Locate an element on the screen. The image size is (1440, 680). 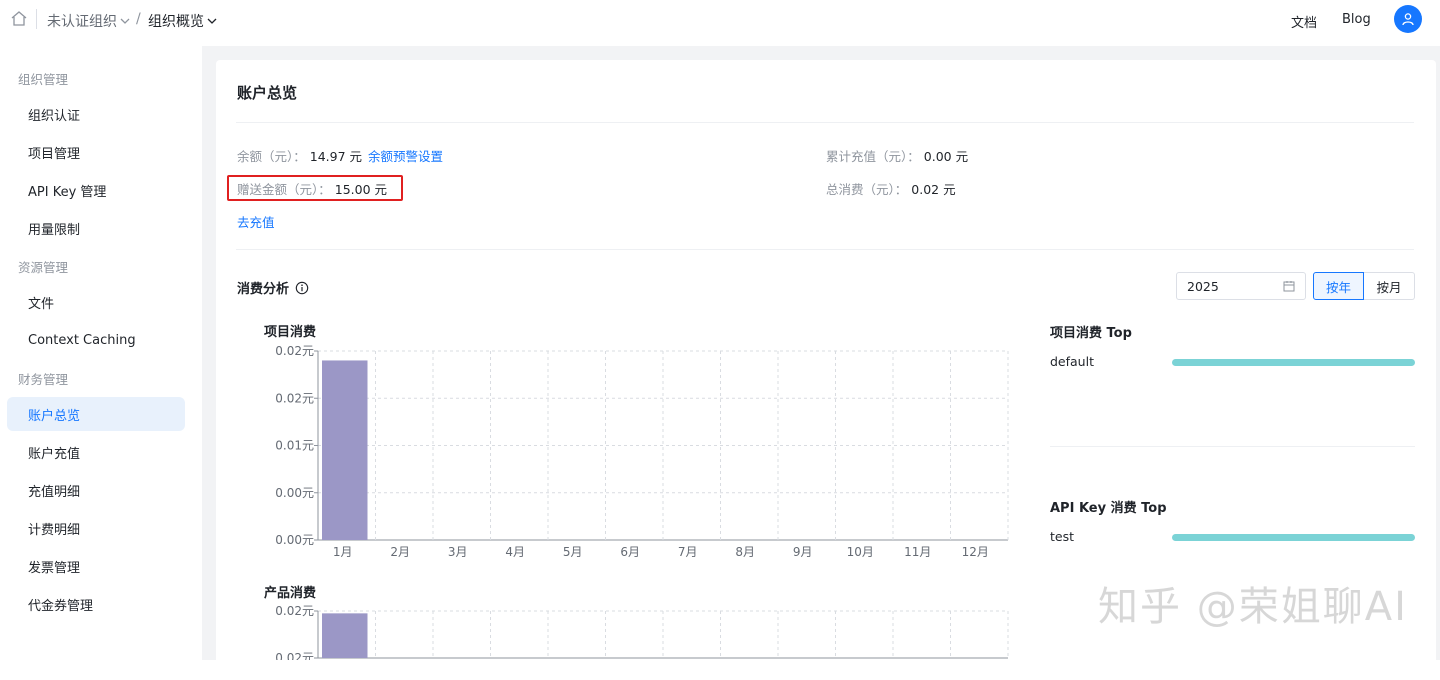
chart-title: 产品消费 is located at coordinates (290, 593).